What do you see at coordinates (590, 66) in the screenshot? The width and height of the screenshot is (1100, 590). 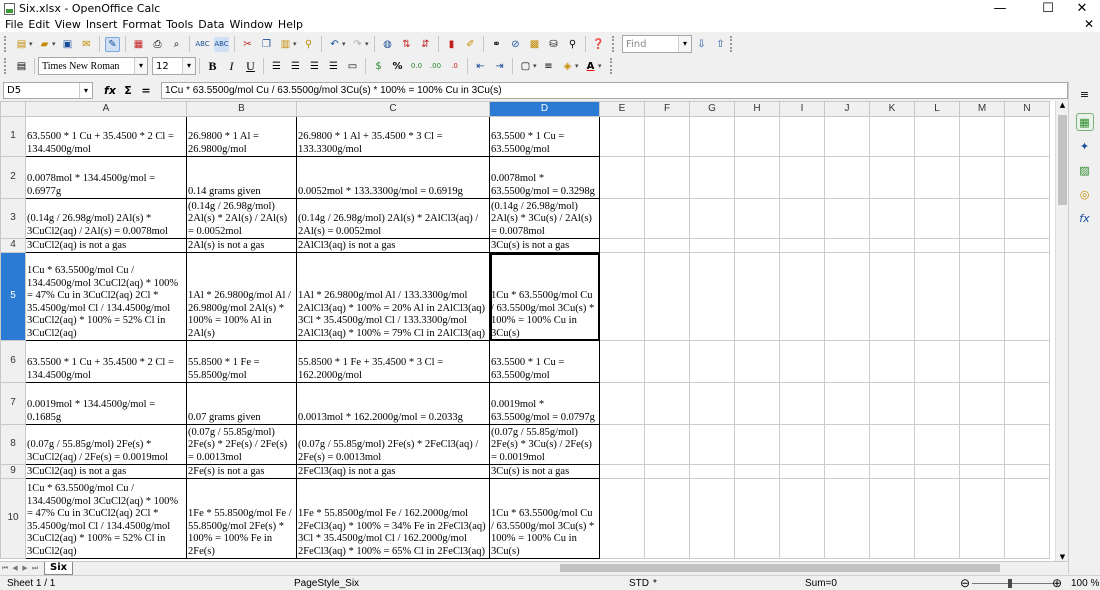 I see `font-color-icon: A` at bounding box center [590, 66].